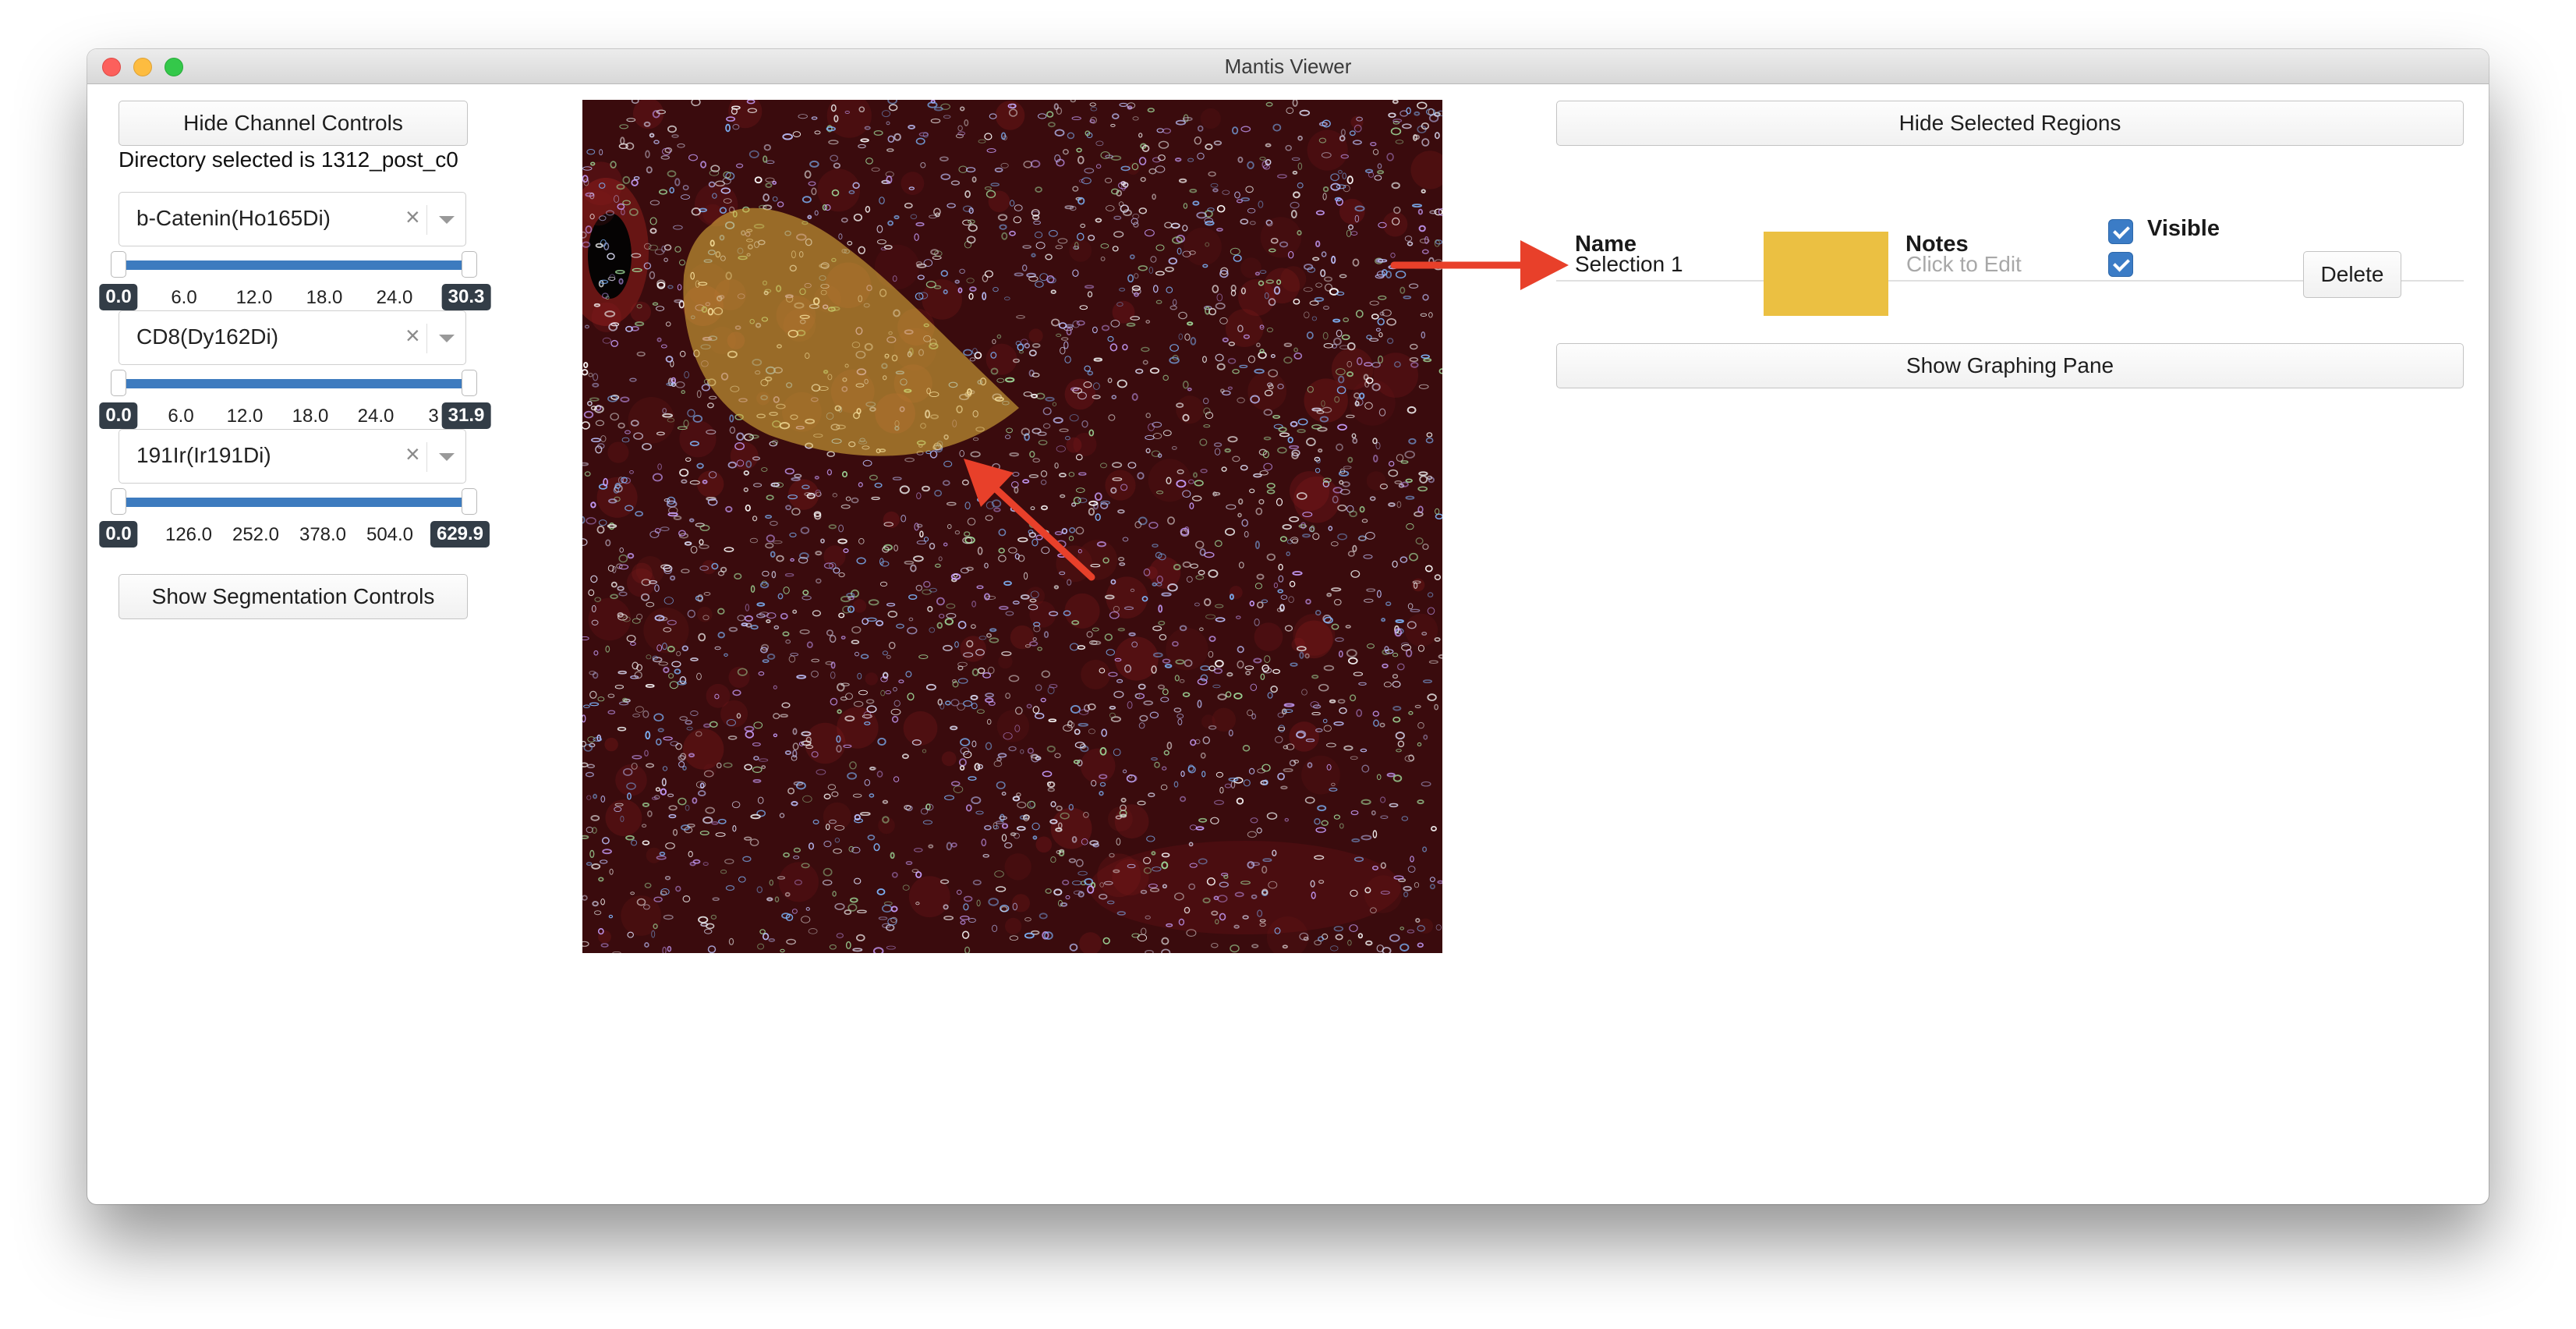 The width and height of the screenshot is (2576, 1329). What do you see at coordinates (189, 534) in the screenshot?
I see `slider-tick-label: 126.0` at bounding box center [189, 534].